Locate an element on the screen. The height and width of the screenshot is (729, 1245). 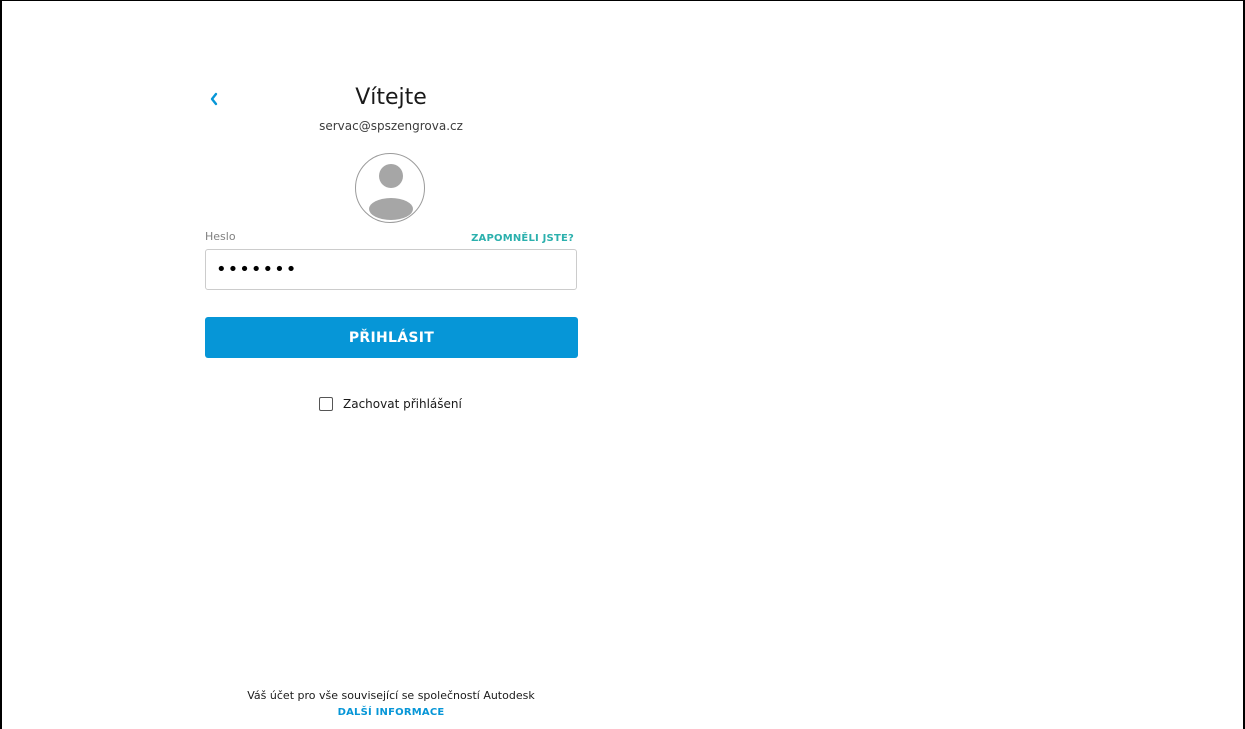
password-label: Heslo is located at coordinates (220, 236).